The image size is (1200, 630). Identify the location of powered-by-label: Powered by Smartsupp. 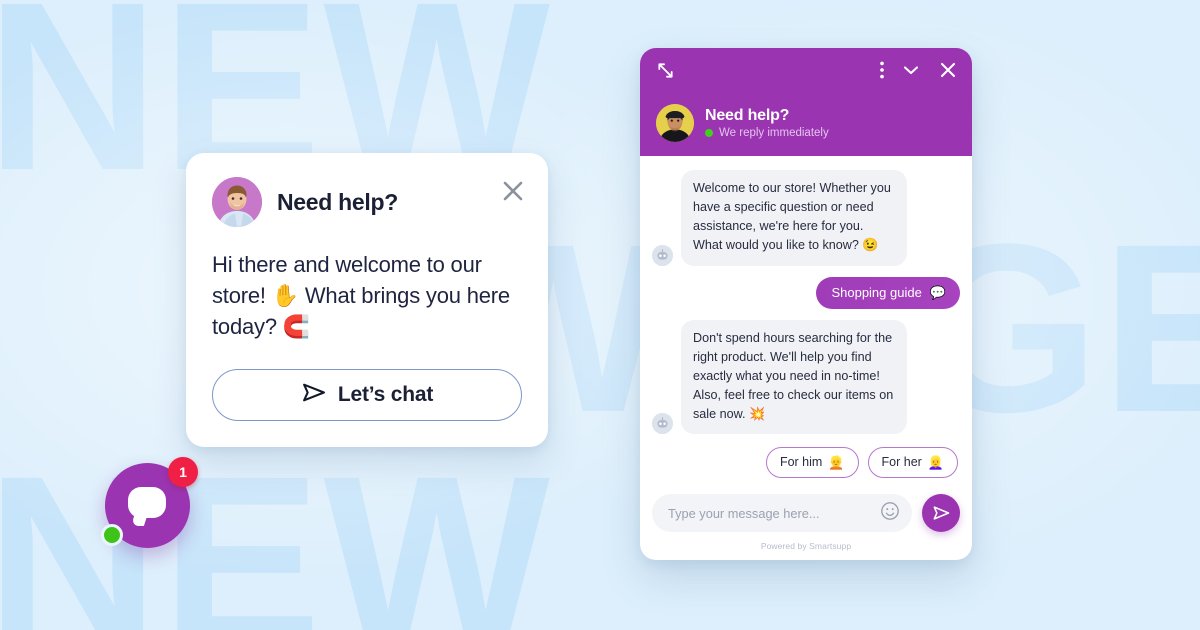
(806, 546).